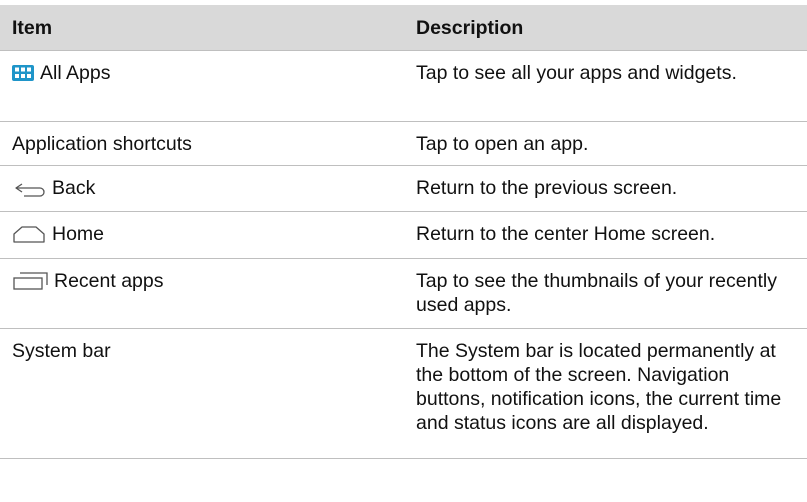 This screenshot has width=807, height=502. I want to click on home-icon, so click(29, 234).